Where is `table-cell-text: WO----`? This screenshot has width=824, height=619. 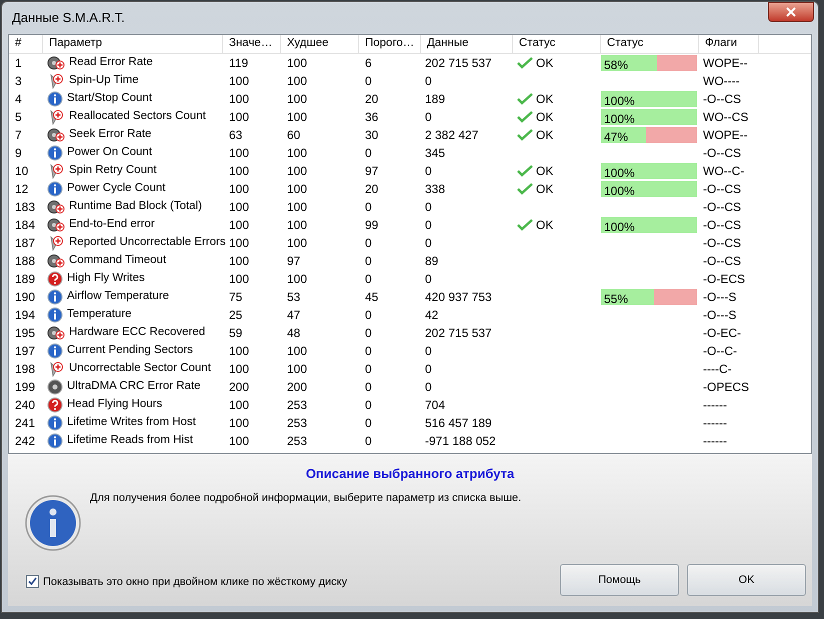 table-cell-text: WO---- is located at coordinates (721, 81).